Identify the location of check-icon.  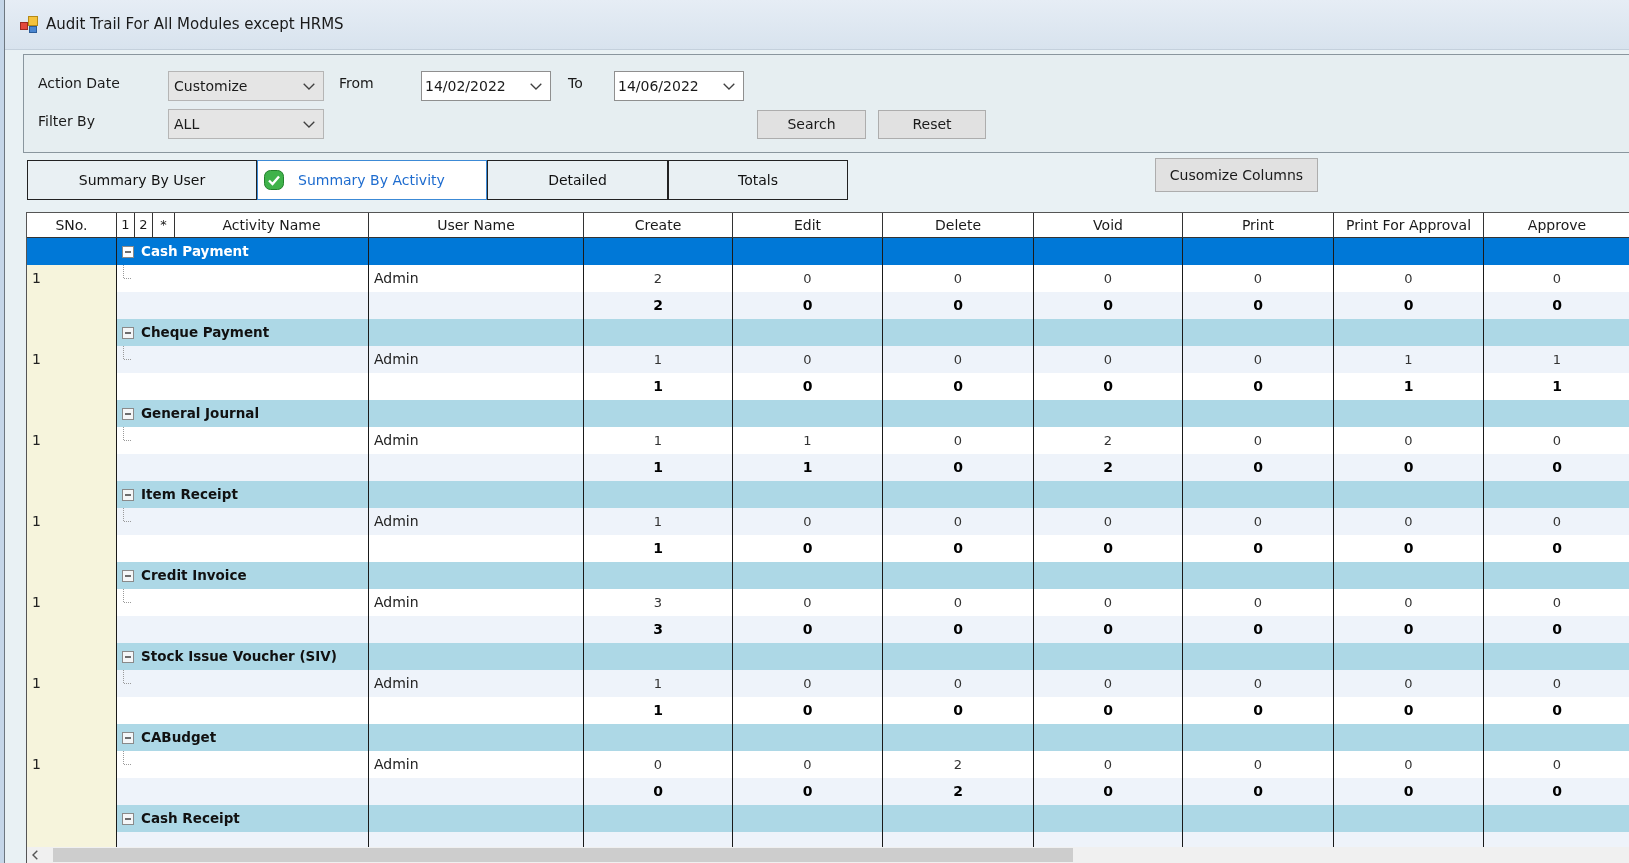
(274, 180).